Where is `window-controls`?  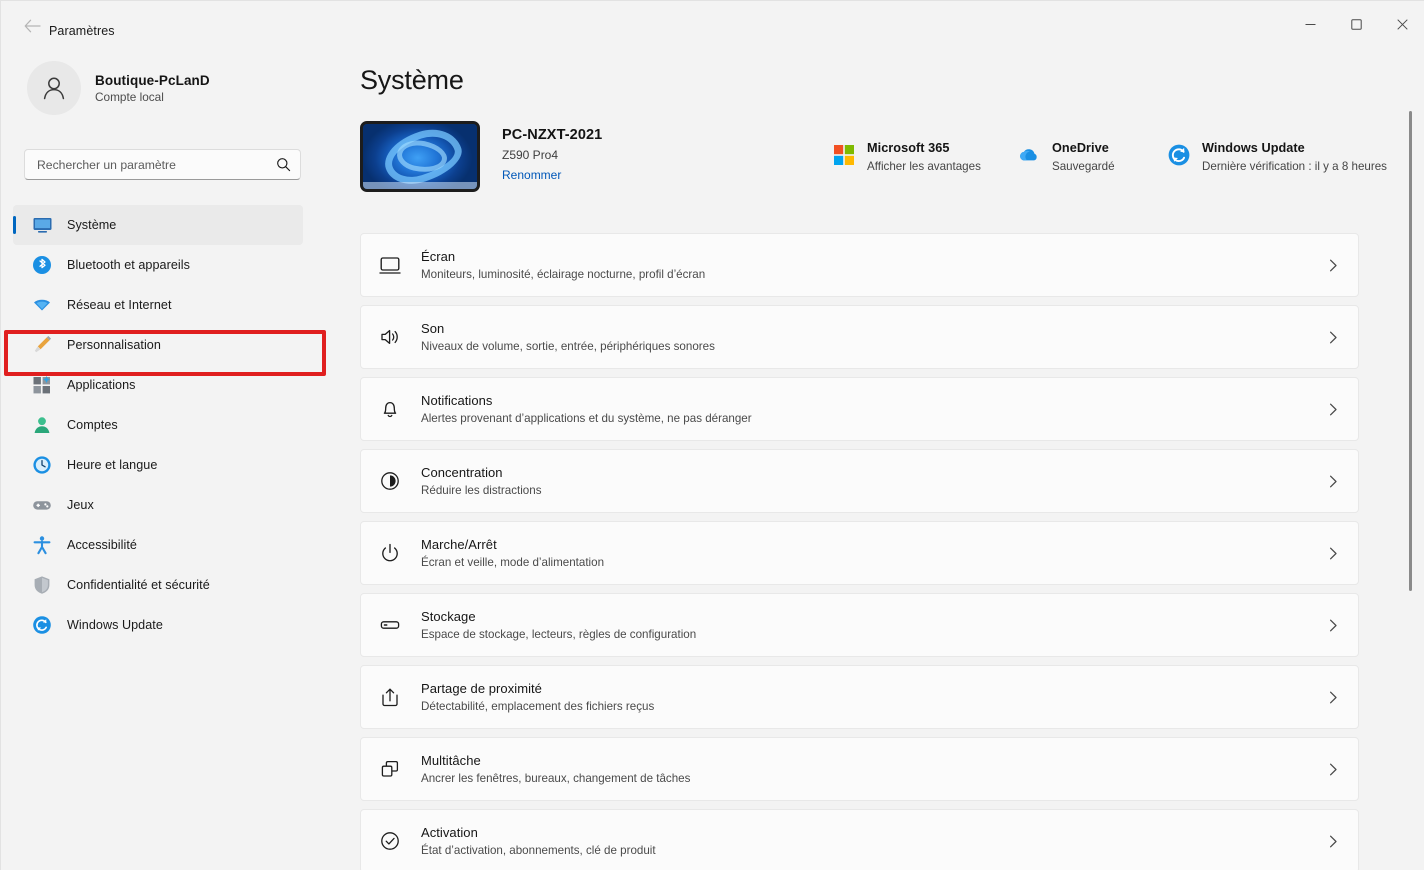 window-controls is located at coordinates (1355, 24).